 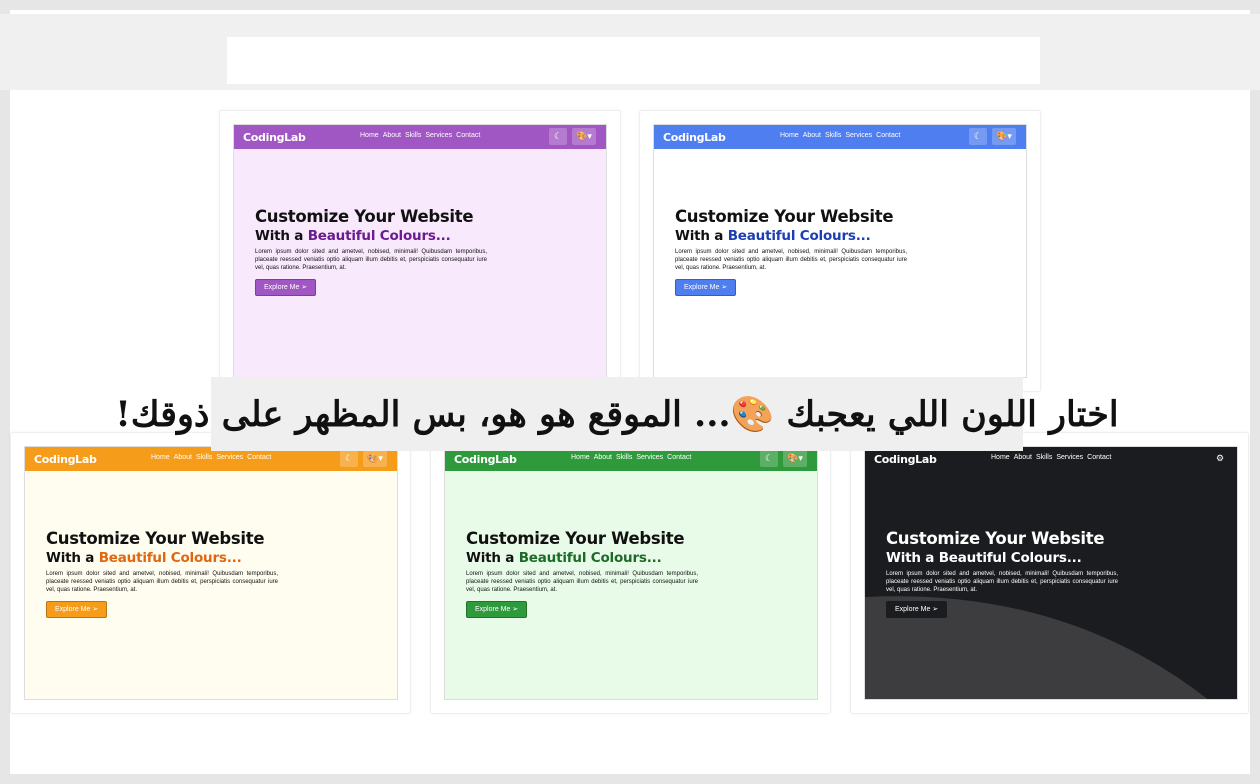 I want to click on address-bar, so click(x=633, y=60).